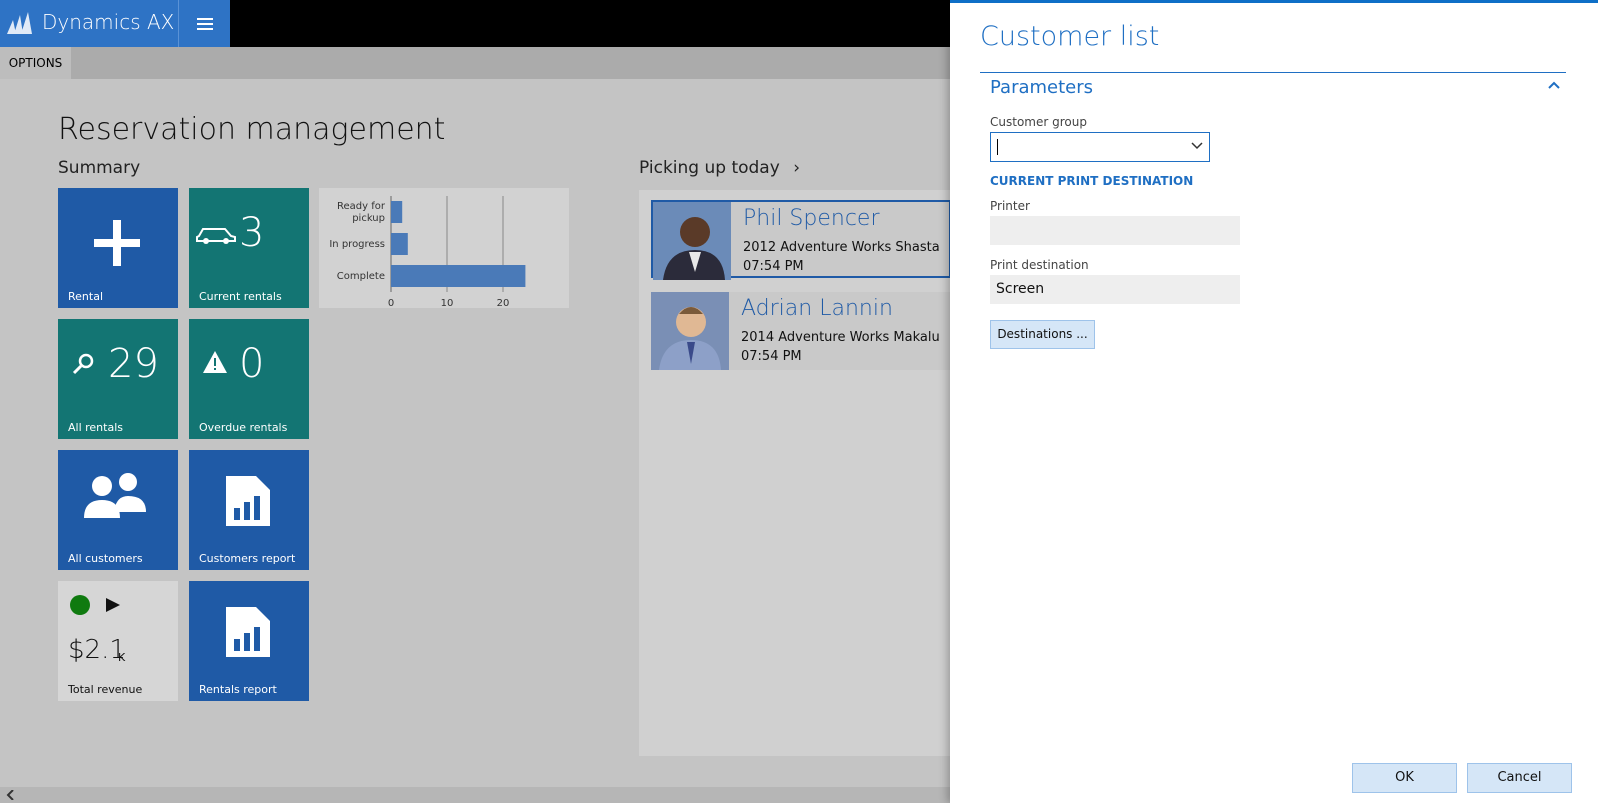 The width and height of the screenshot is (1598, 803). I want to click on horizontal-scrollbar, so click(475, 795).